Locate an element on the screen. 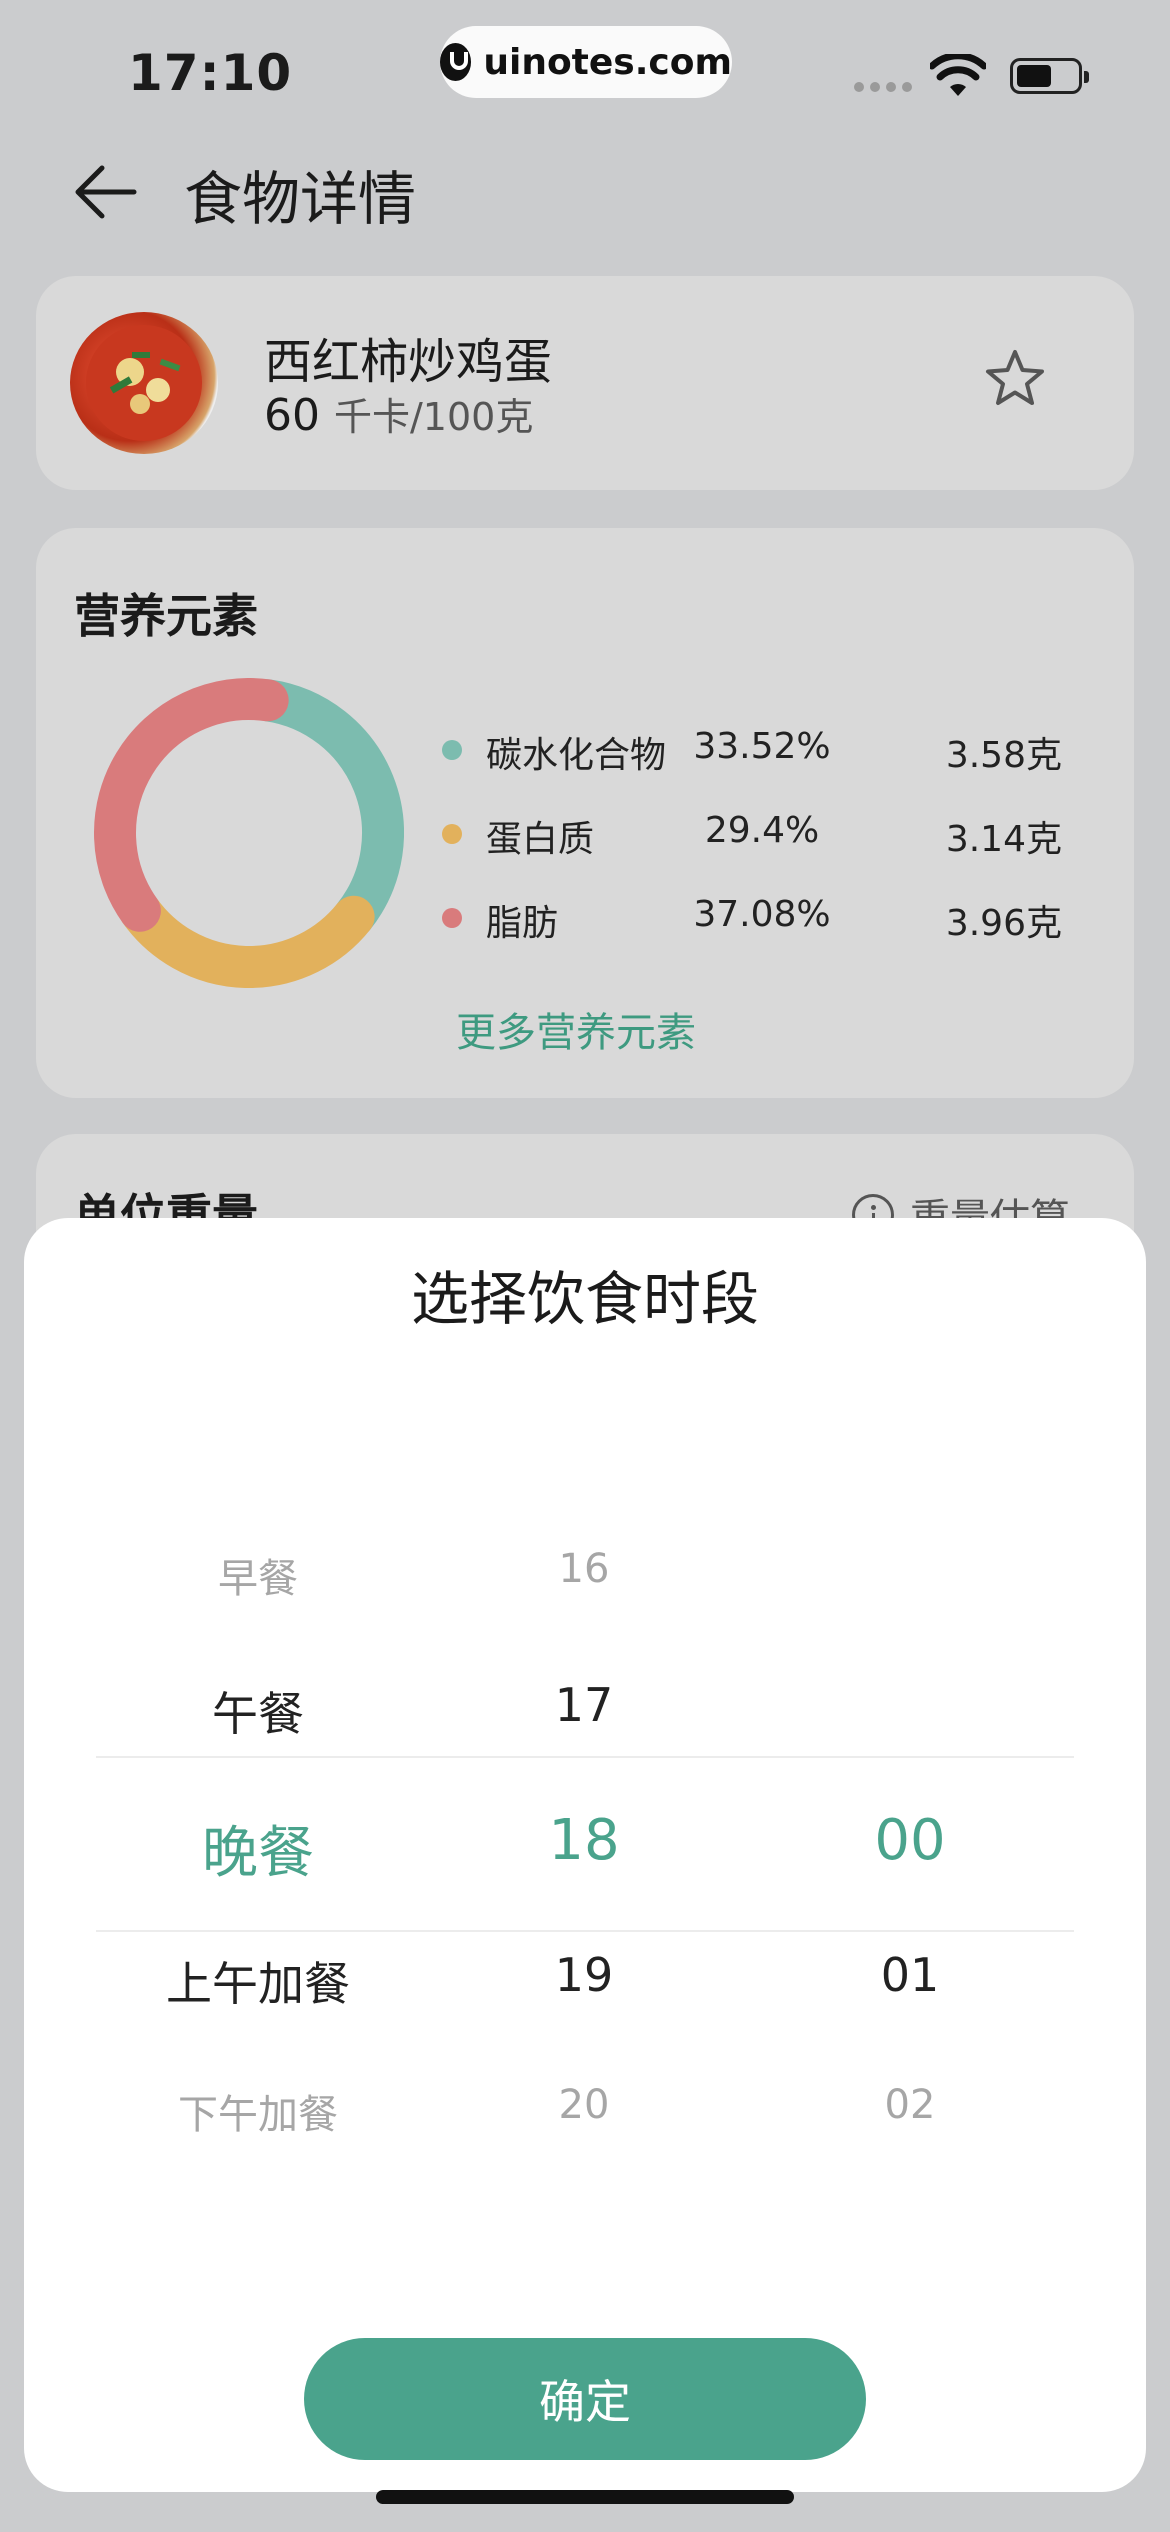 This screenshot has width=1170, height=2532. status-time: 17:10 is located at coordinates (210, 73).